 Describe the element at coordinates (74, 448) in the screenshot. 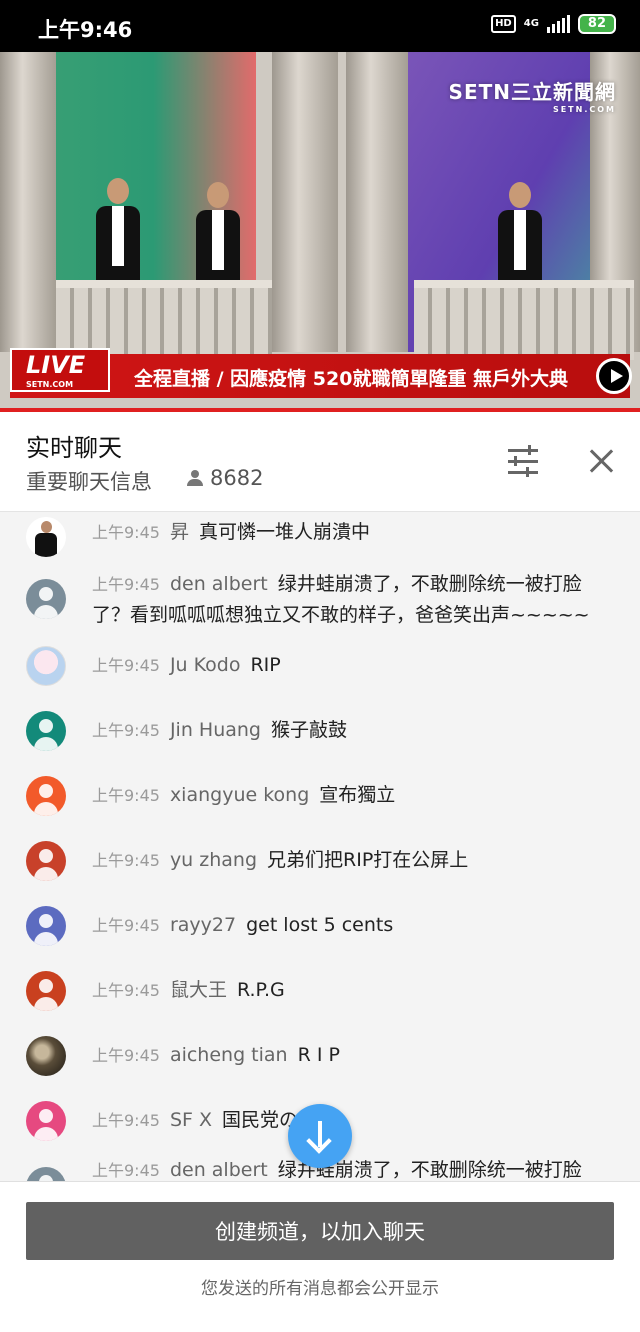

I see `chat-title: 实时聊天` at that location.